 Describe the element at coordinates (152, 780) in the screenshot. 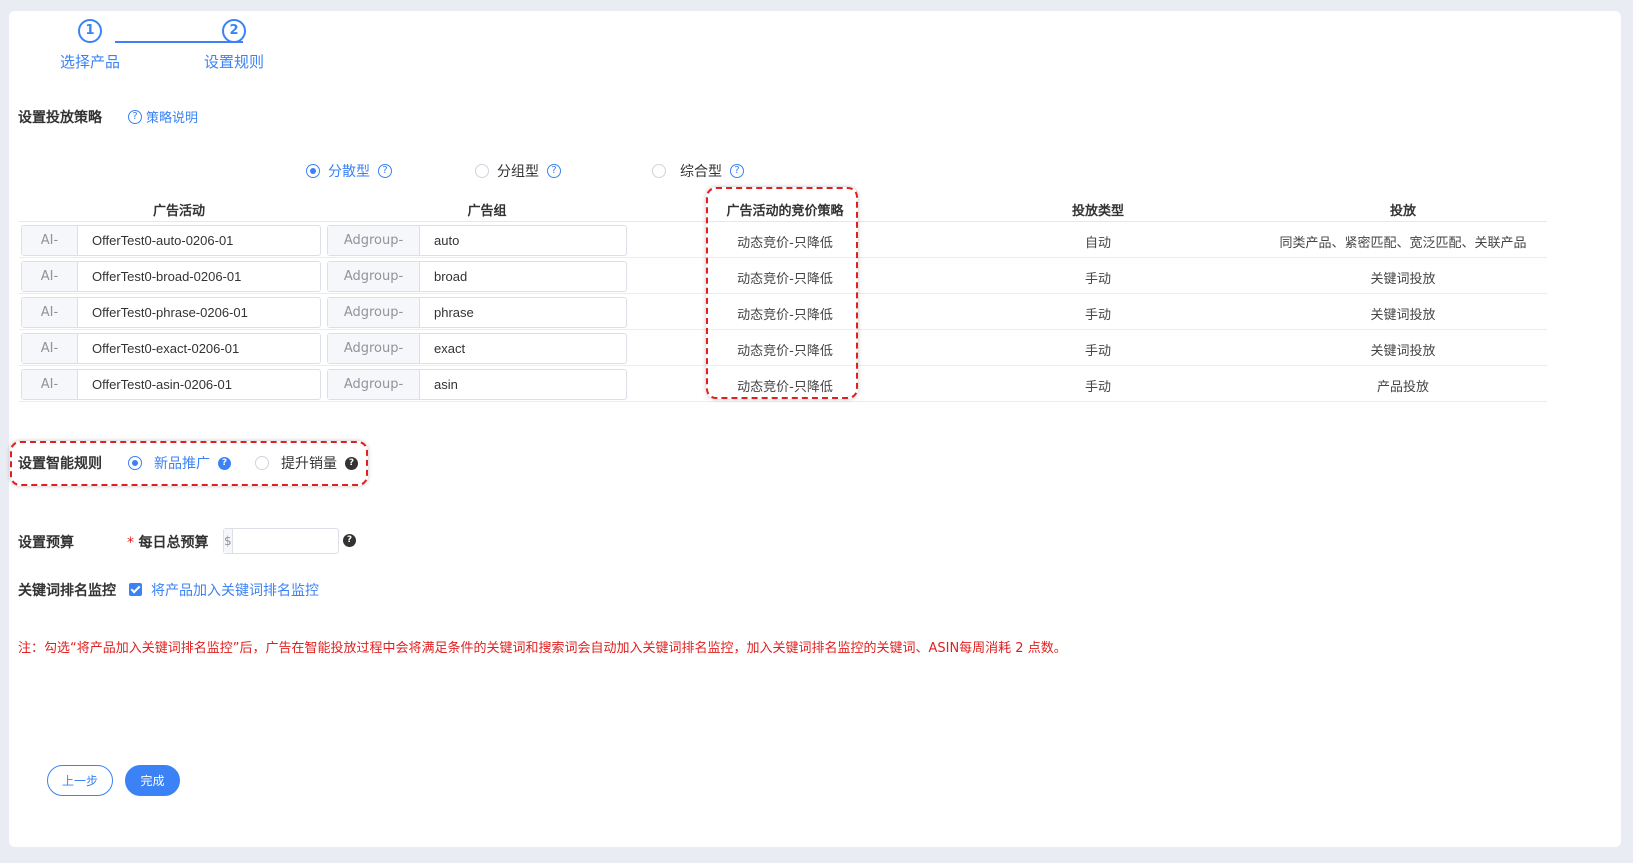

I see `finish-button: 完成` at that location.